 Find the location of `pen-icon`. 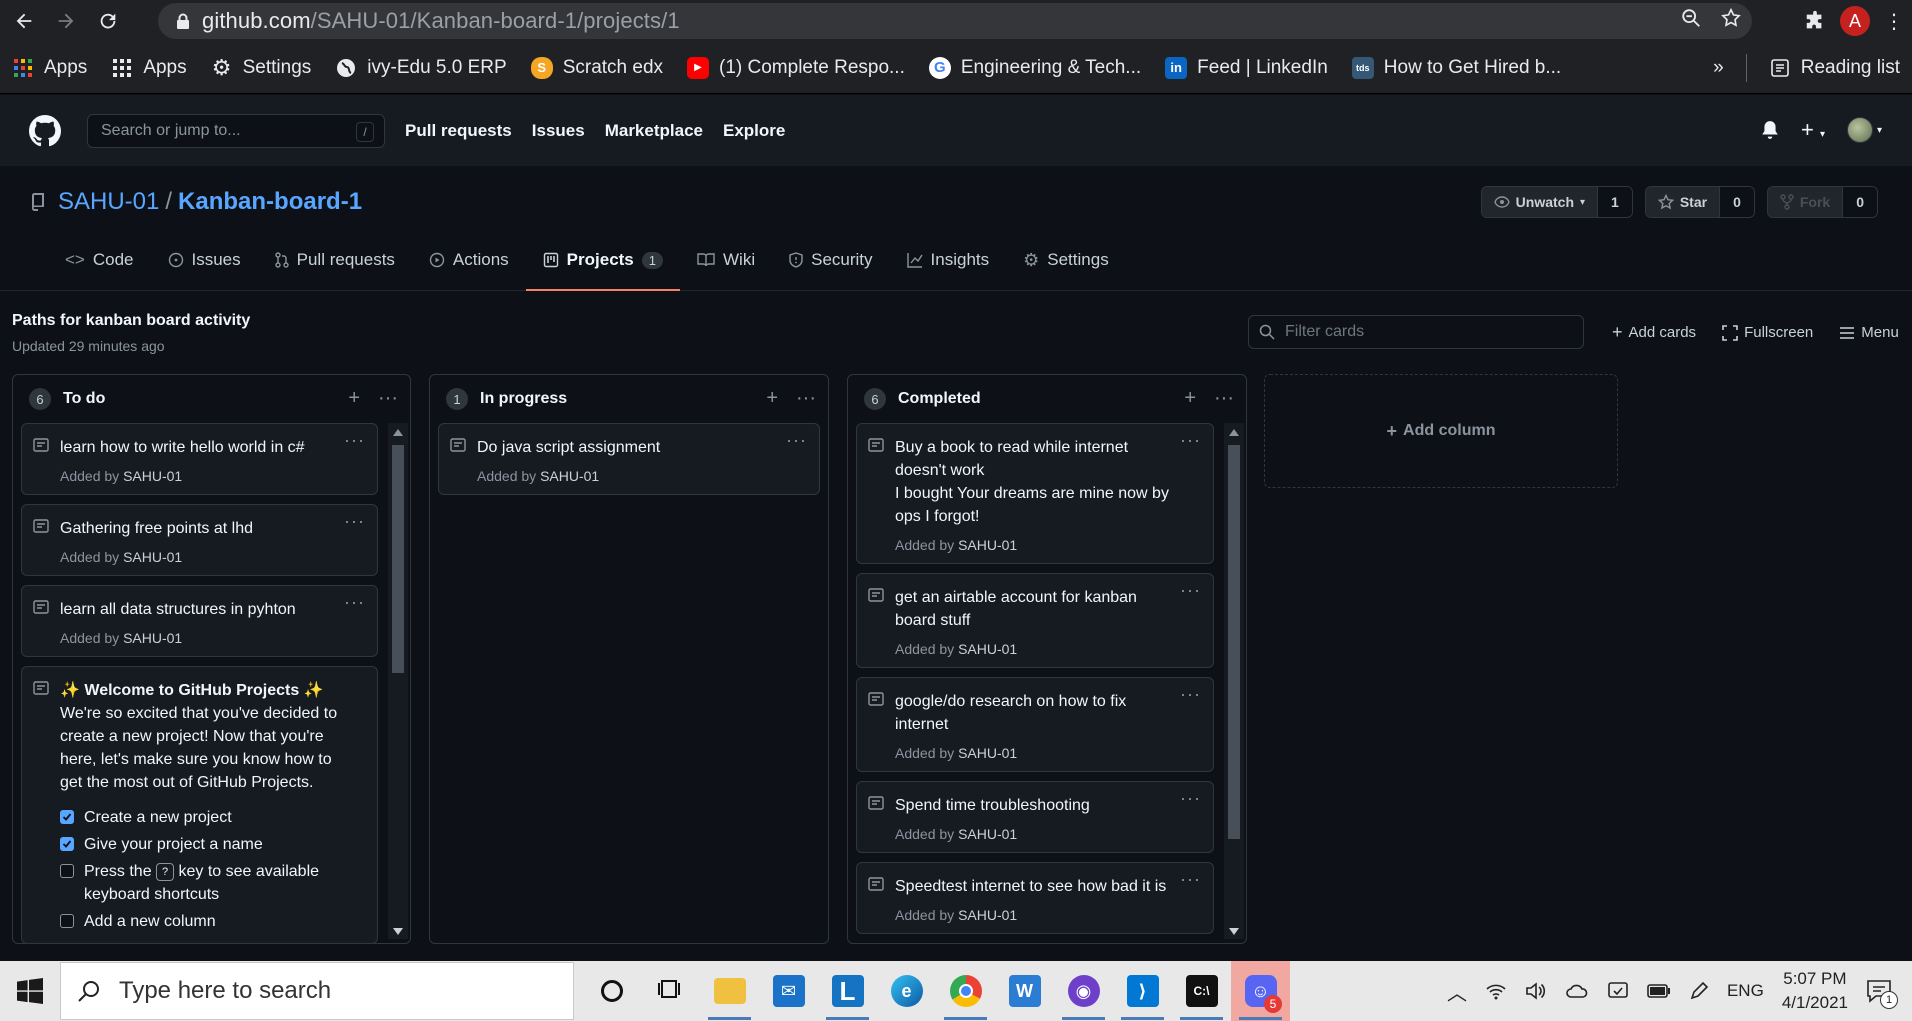

pen-icon is located at coordinates (1699, 991).